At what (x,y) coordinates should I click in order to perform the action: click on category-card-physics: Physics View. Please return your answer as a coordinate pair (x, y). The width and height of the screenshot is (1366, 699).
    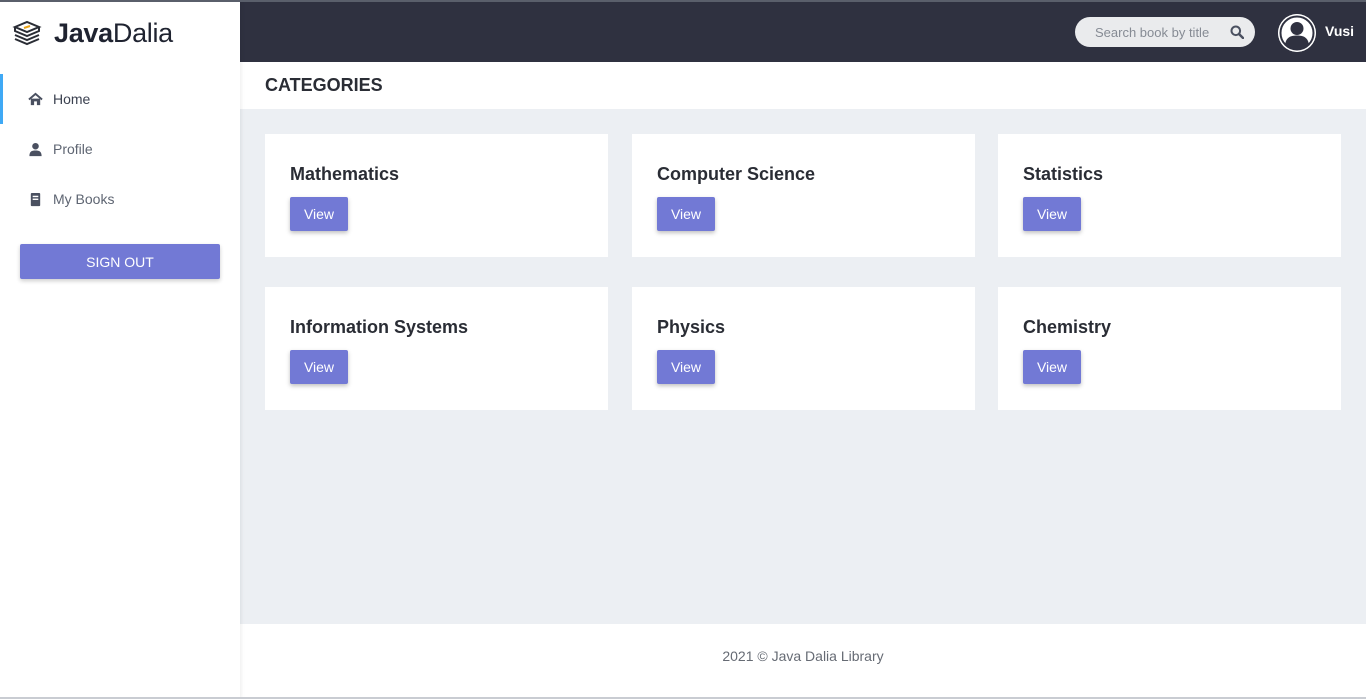
    Looking at the image, I should click on (803, 348).